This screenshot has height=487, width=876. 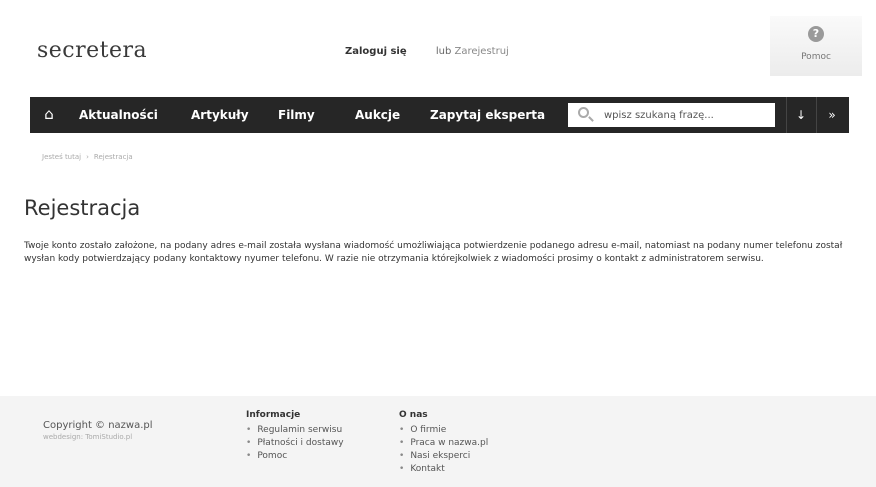 I want to click on nav-item-aktualnosci: Aktualności, so click(x=118, y=115).